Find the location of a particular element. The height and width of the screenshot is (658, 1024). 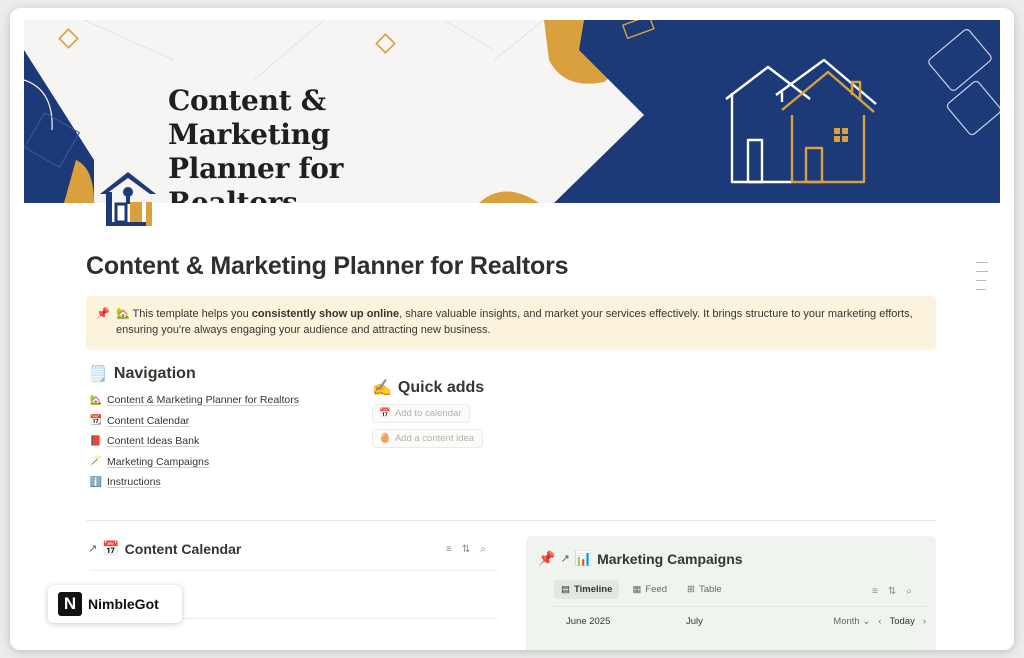

feed-icon: ▦ is located at coordinates (637, 589).